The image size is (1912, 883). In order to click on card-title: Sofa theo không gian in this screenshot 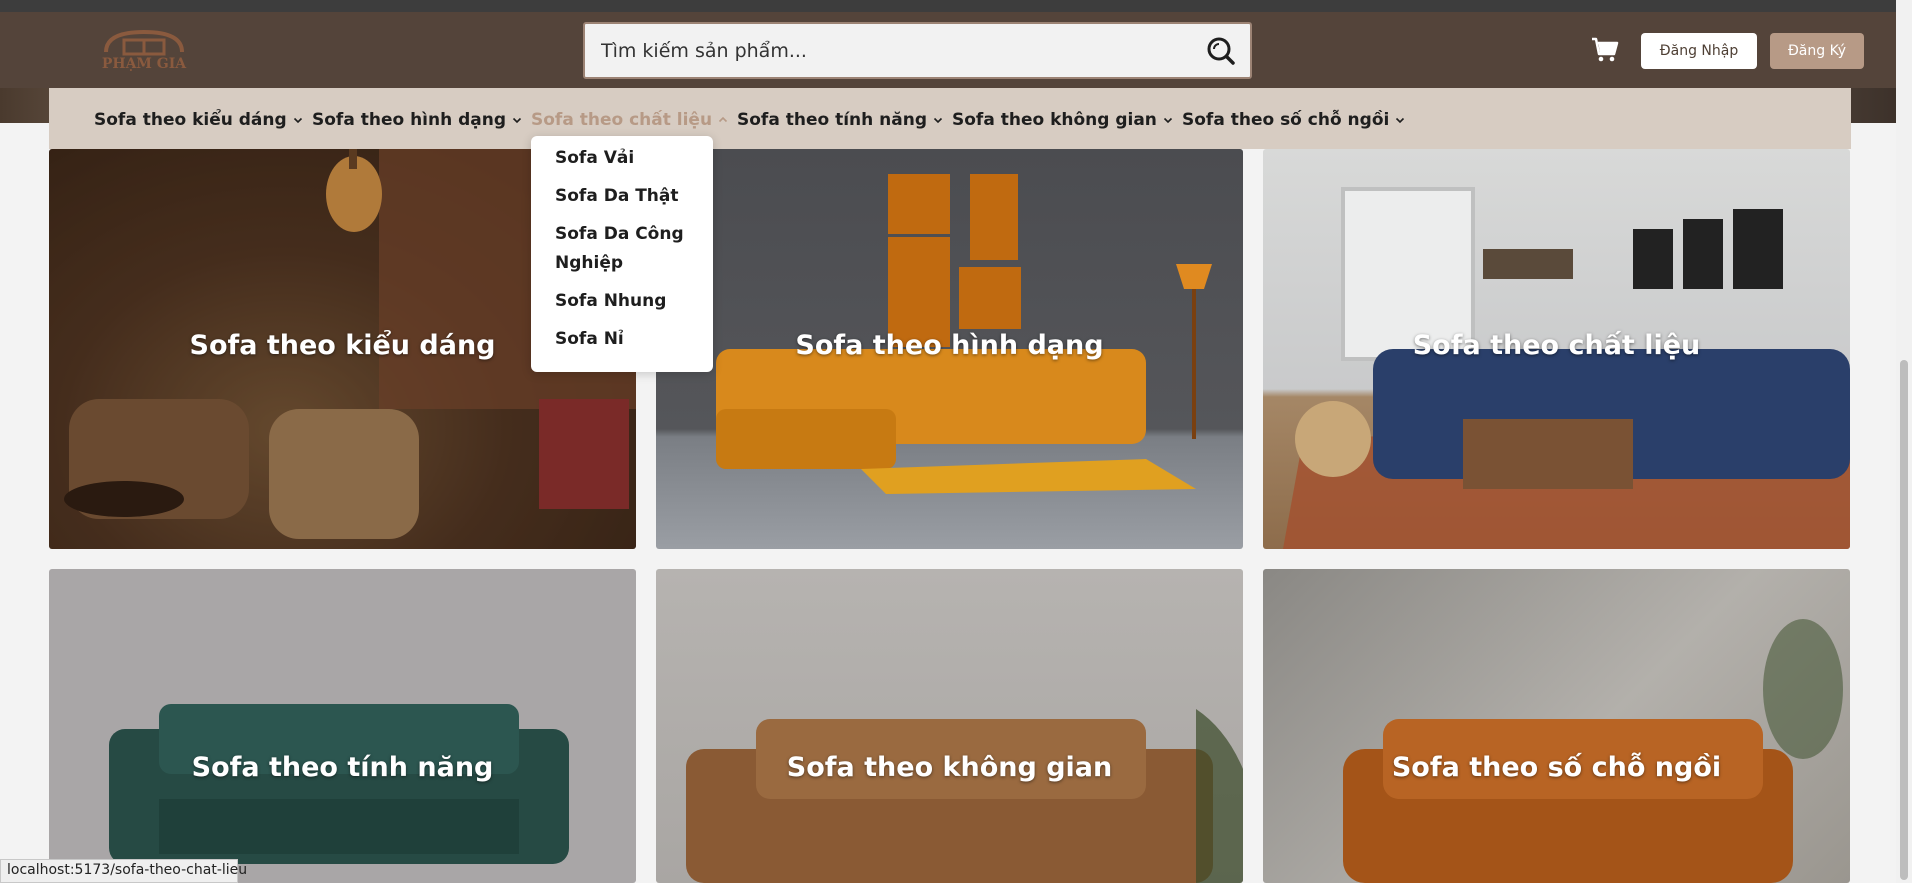, I will do `click(949, 767)`.